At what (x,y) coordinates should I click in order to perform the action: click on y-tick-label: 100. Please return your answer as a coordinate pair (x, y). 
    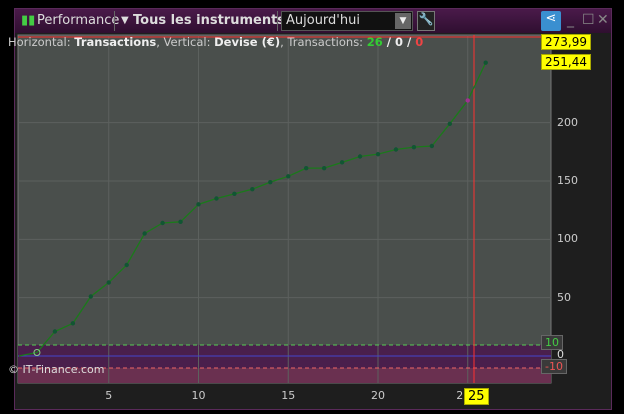
    Looking at the image, I should click on (567, 239).